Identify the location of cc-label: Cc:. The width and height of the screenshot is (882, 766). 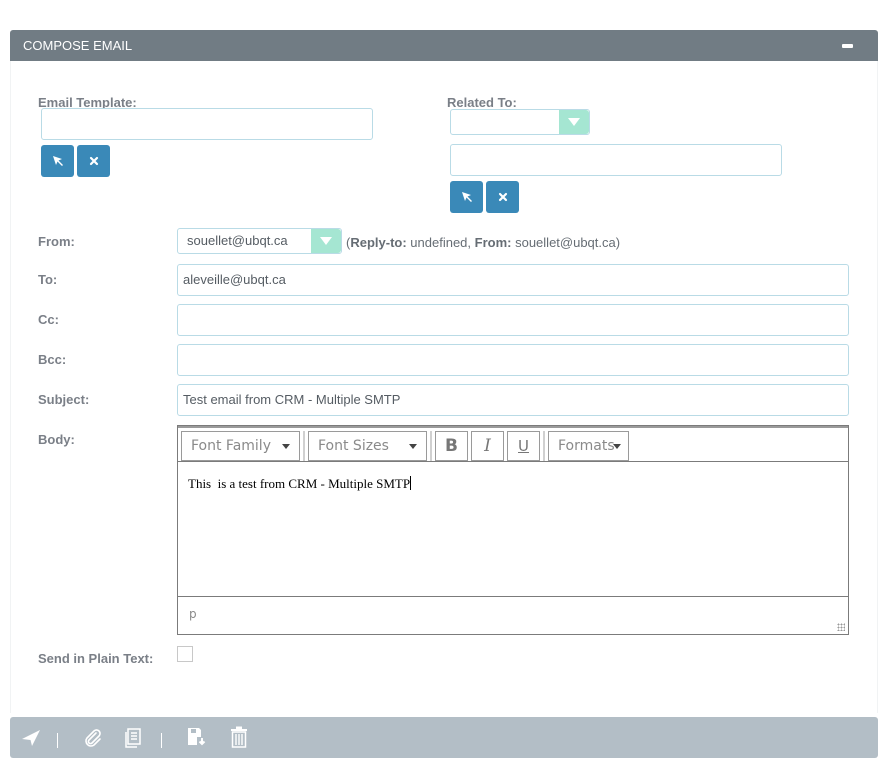
(48, 319).